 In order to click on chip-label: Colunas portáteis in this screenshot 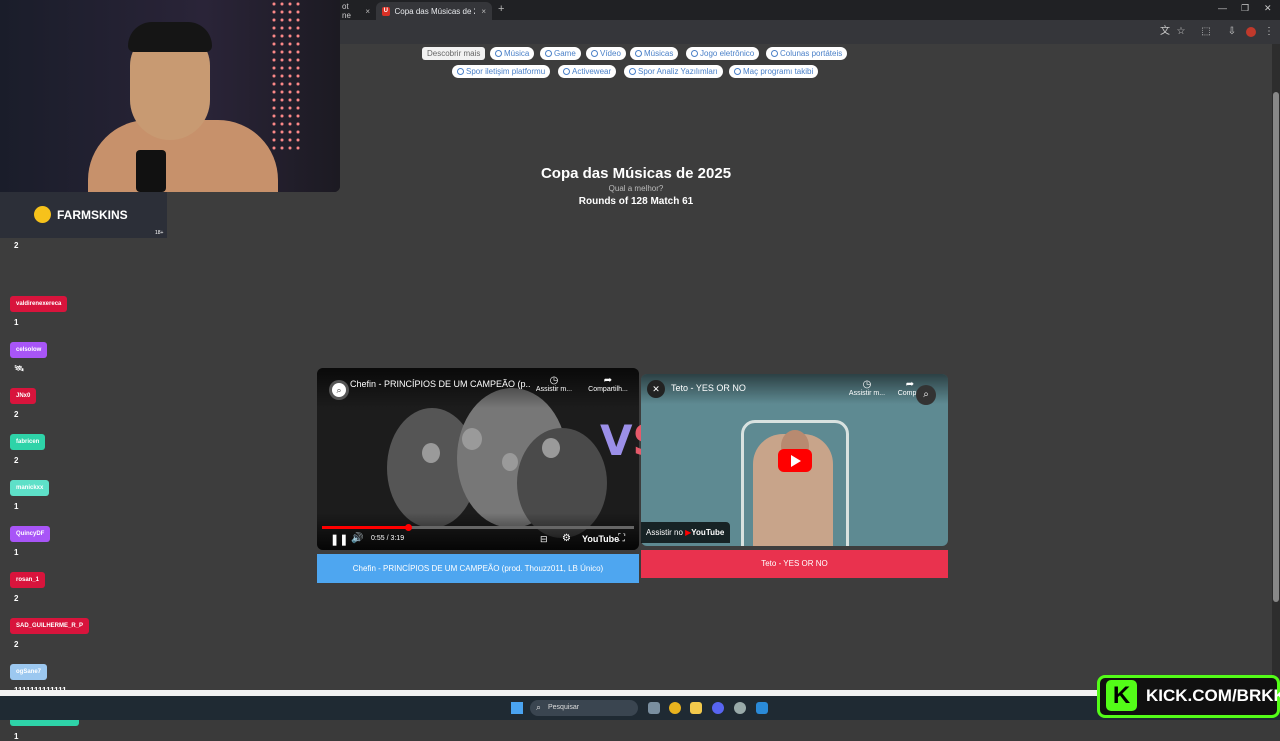, I will do `click(811, 53)`.